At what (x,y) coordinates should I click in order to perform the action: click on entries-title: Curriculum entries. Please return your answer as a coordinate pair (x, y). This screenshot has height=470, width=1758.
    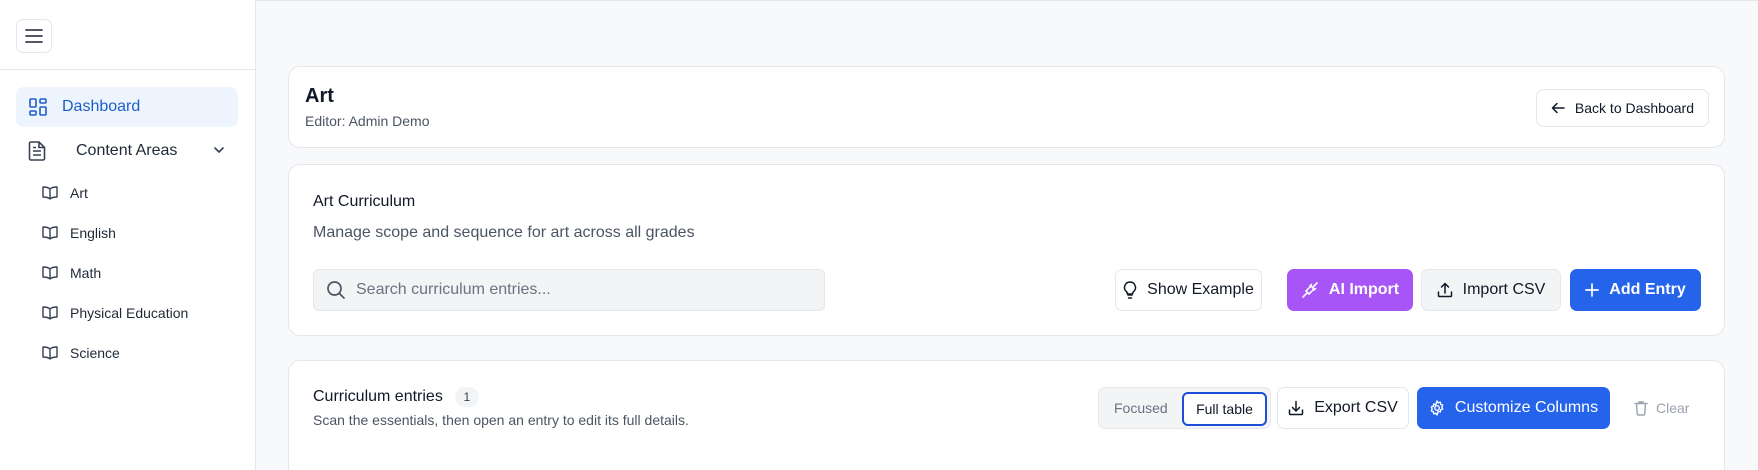
    Looking at the image, I should click on (378, 396).